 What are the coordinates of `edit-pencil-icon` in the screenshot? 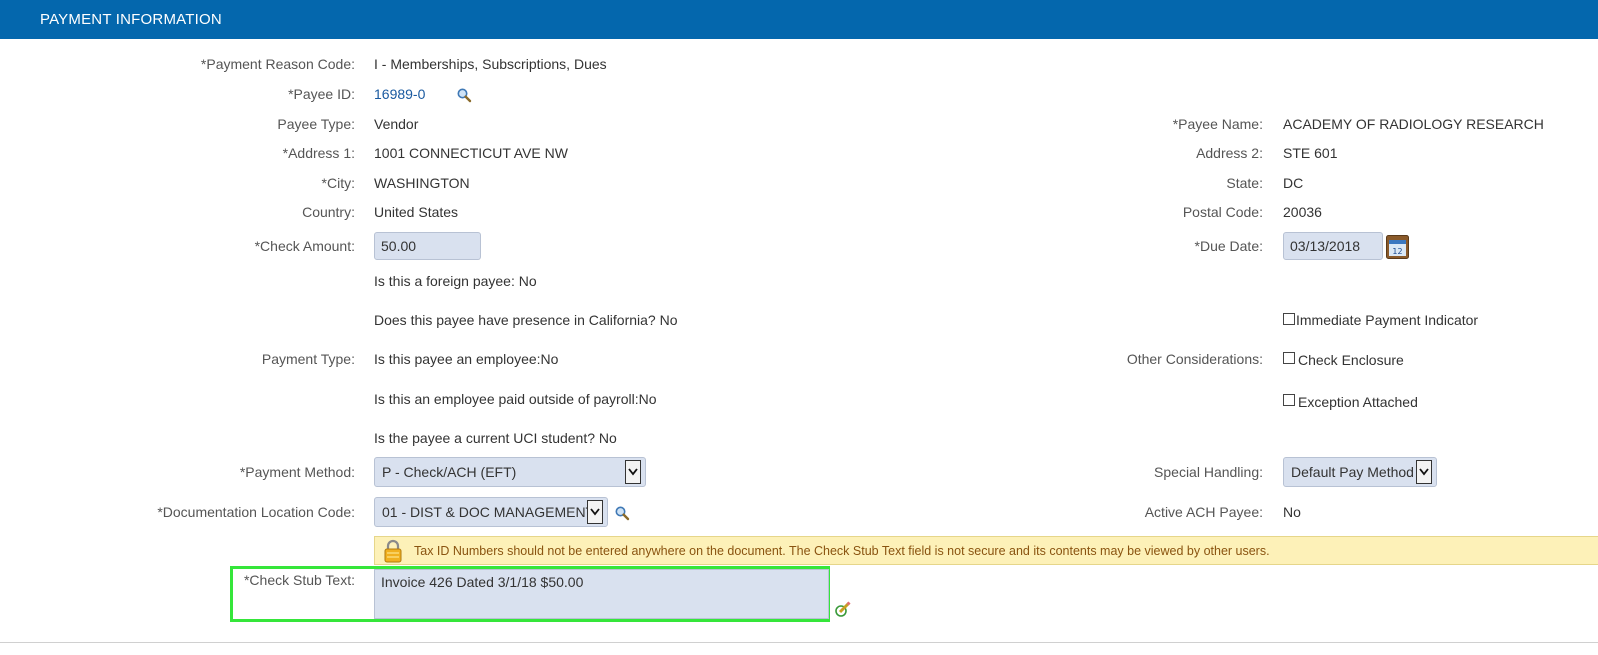 It's located at (843, 609).